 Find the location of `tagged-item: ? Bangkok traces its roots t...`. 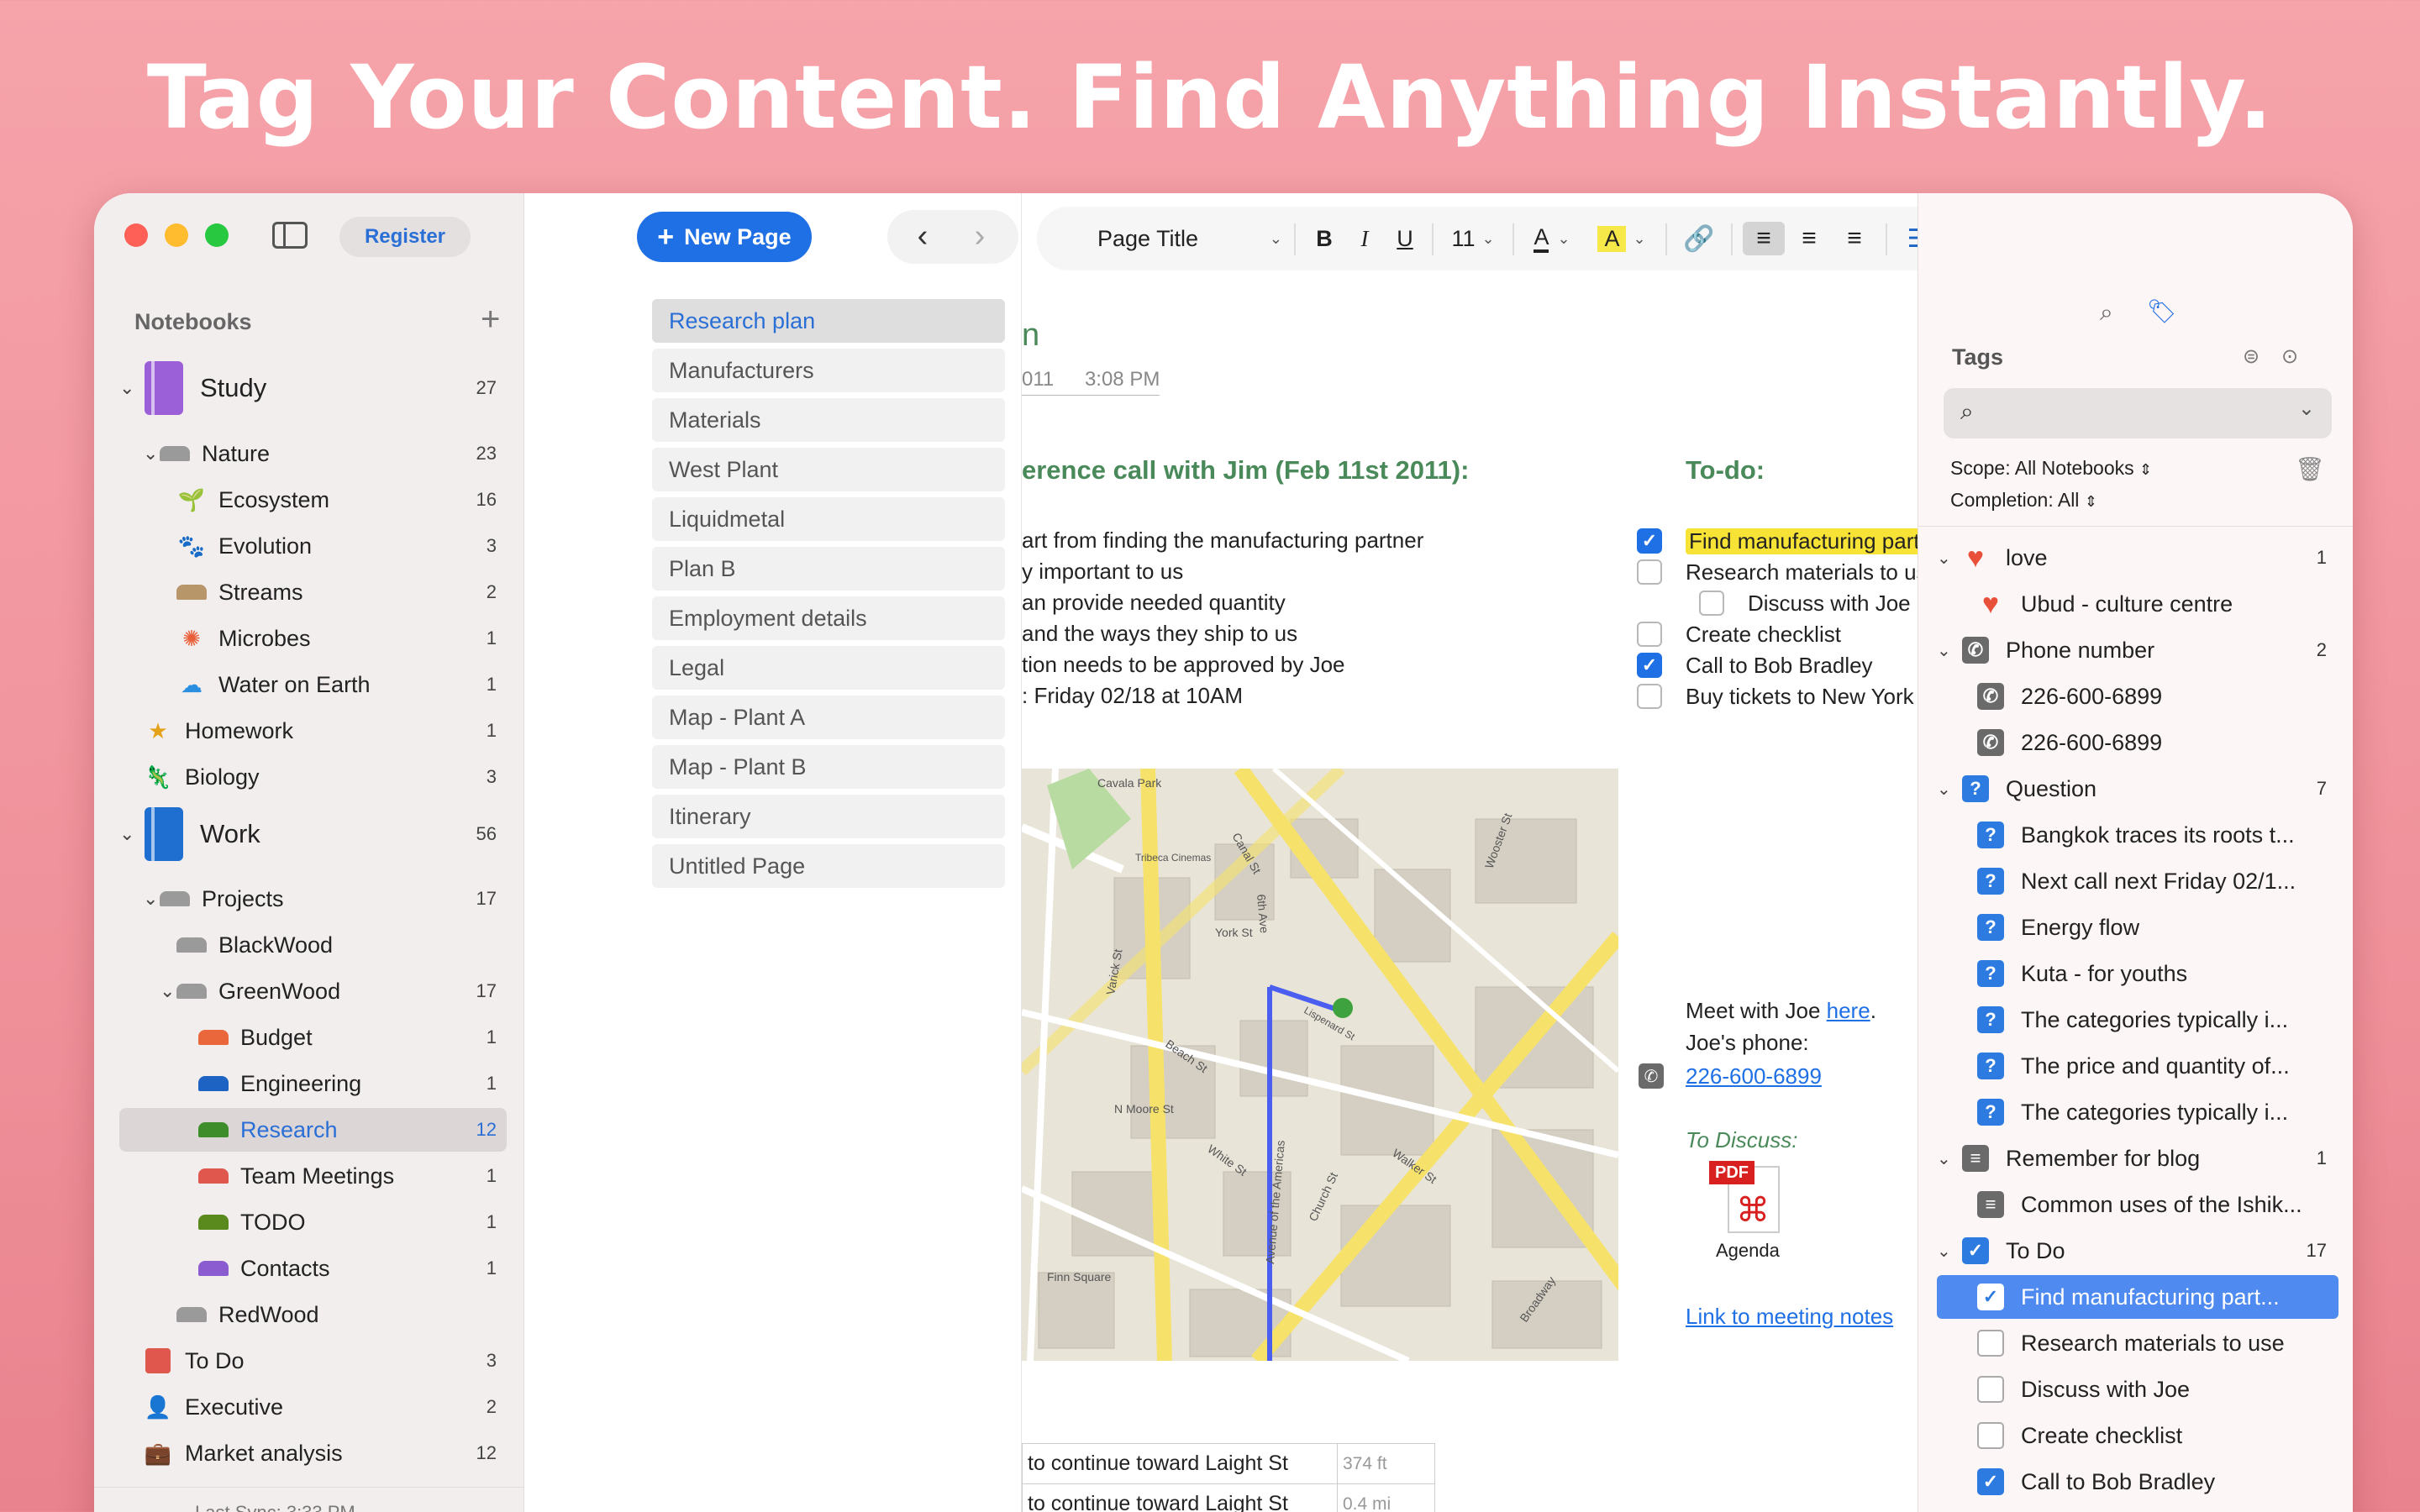

tagged-item: ? Bangkok traces its roots t... is located at coordinates (2158, 835).